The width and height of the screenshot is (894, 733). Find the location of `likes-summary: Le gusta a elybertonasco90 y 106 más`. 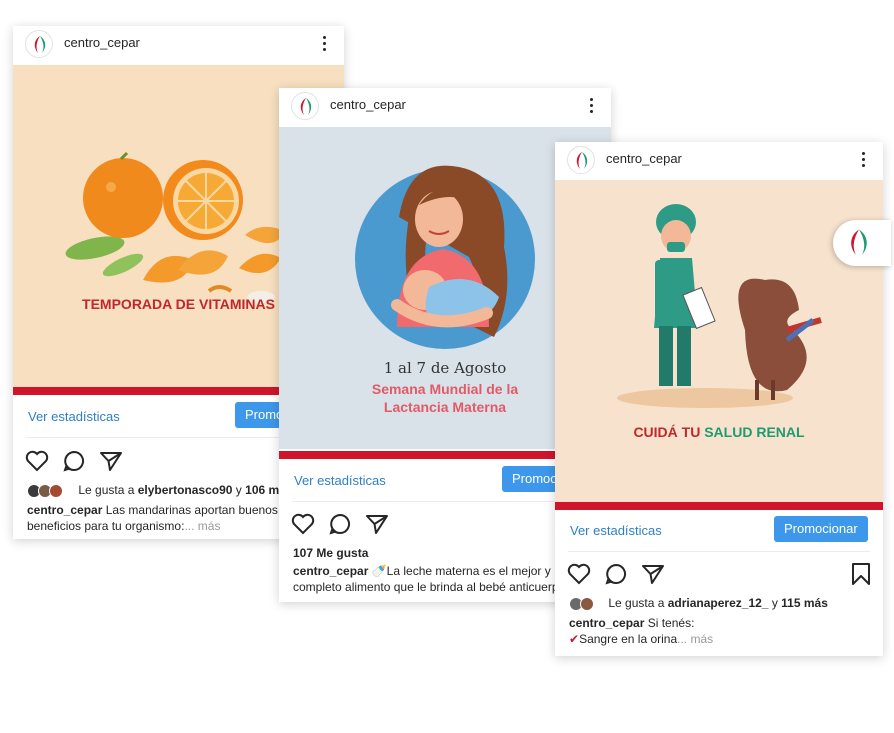

likes-summary: Le gusta a elybertonasco90 y 106 más is located at coordinates (160, 490).